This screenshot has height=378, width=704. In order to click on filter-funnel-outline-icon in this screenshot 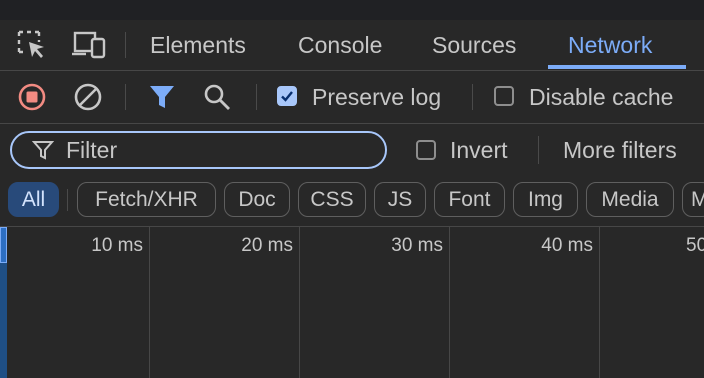, I will do `click(43, 152)`.